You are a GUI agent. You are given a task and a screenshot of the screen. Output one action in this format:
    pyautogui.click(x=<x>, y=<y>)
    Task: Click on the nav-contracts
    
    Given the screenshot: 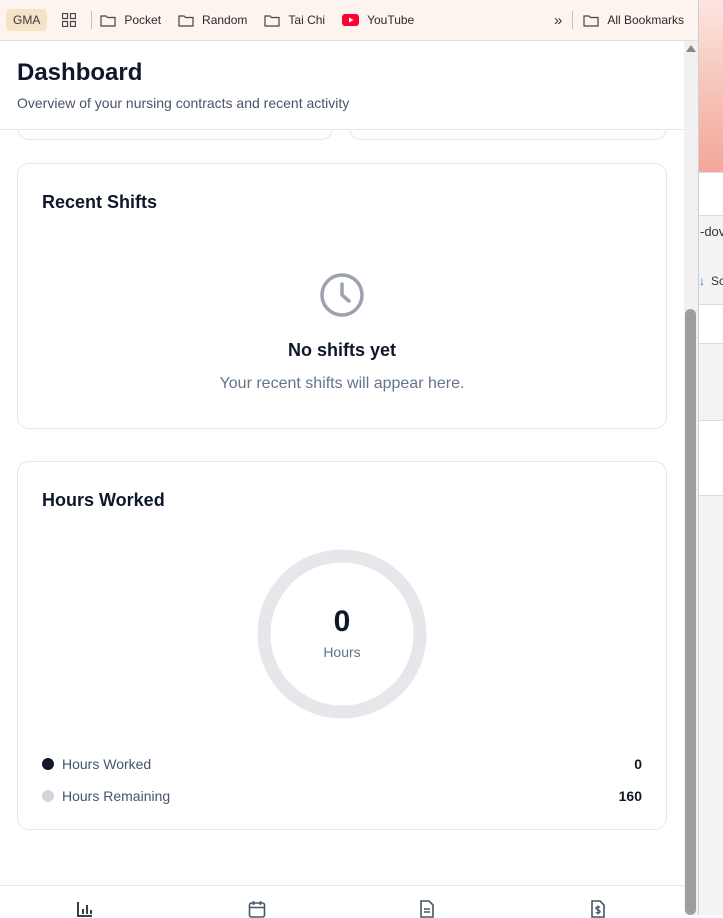 What is the action you would take?
    pyautogui.click(x=427, y=909)
    